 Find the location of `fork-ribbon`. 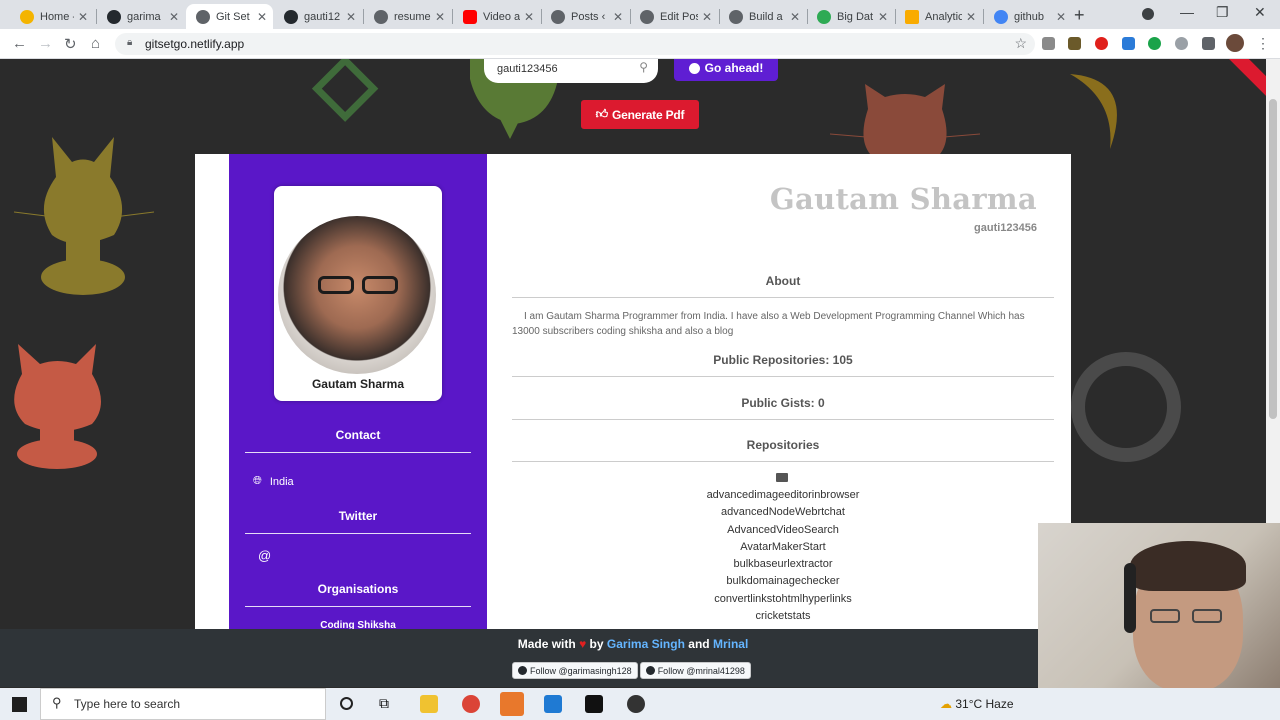

fork-ribbon is located at coordinates (1245, 79).